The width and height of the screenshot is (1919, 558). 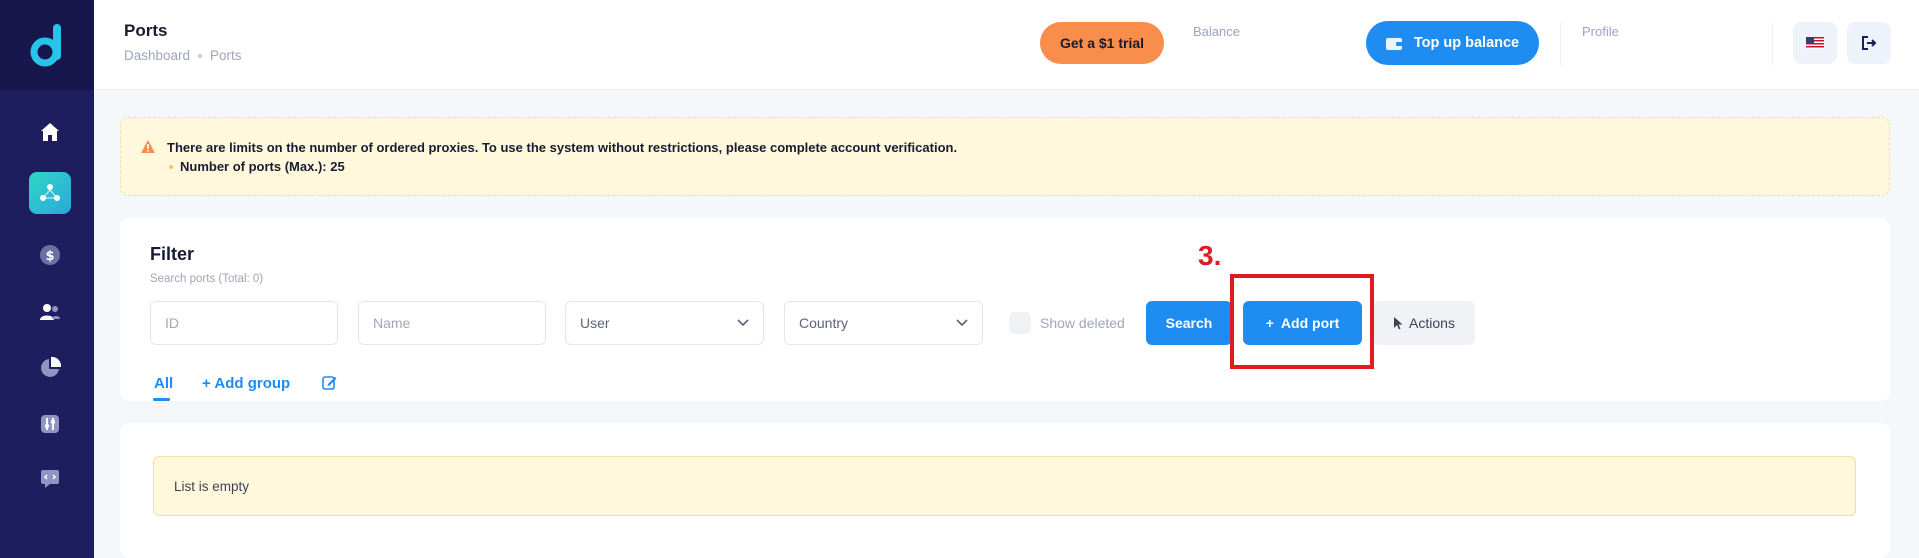 What do you see at coordinates (172, 254) in the screenshot?
I see `filter-title: Filter` at bounding box center [172, 254].